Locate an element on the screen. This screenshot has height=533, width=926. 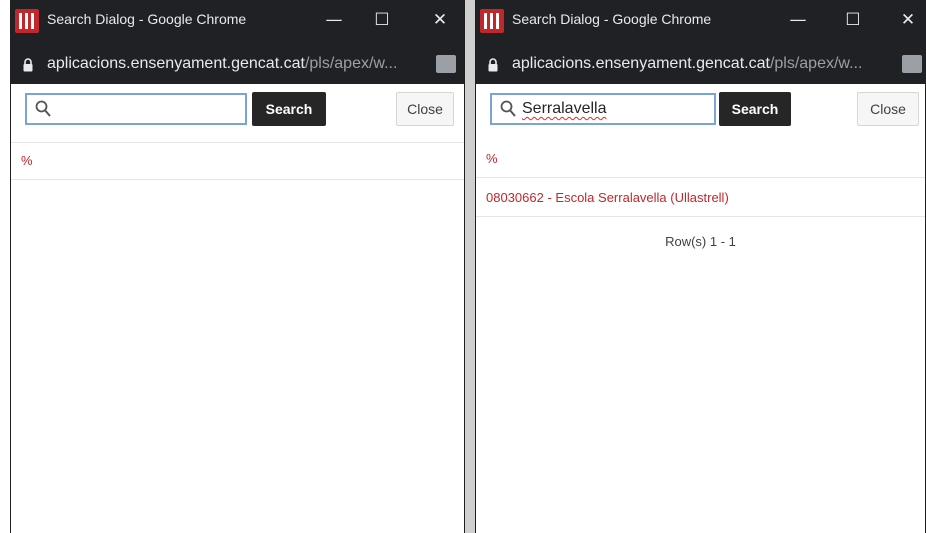
search-toolbar: Serralavella Search Close is located at coordinates (700, 113).